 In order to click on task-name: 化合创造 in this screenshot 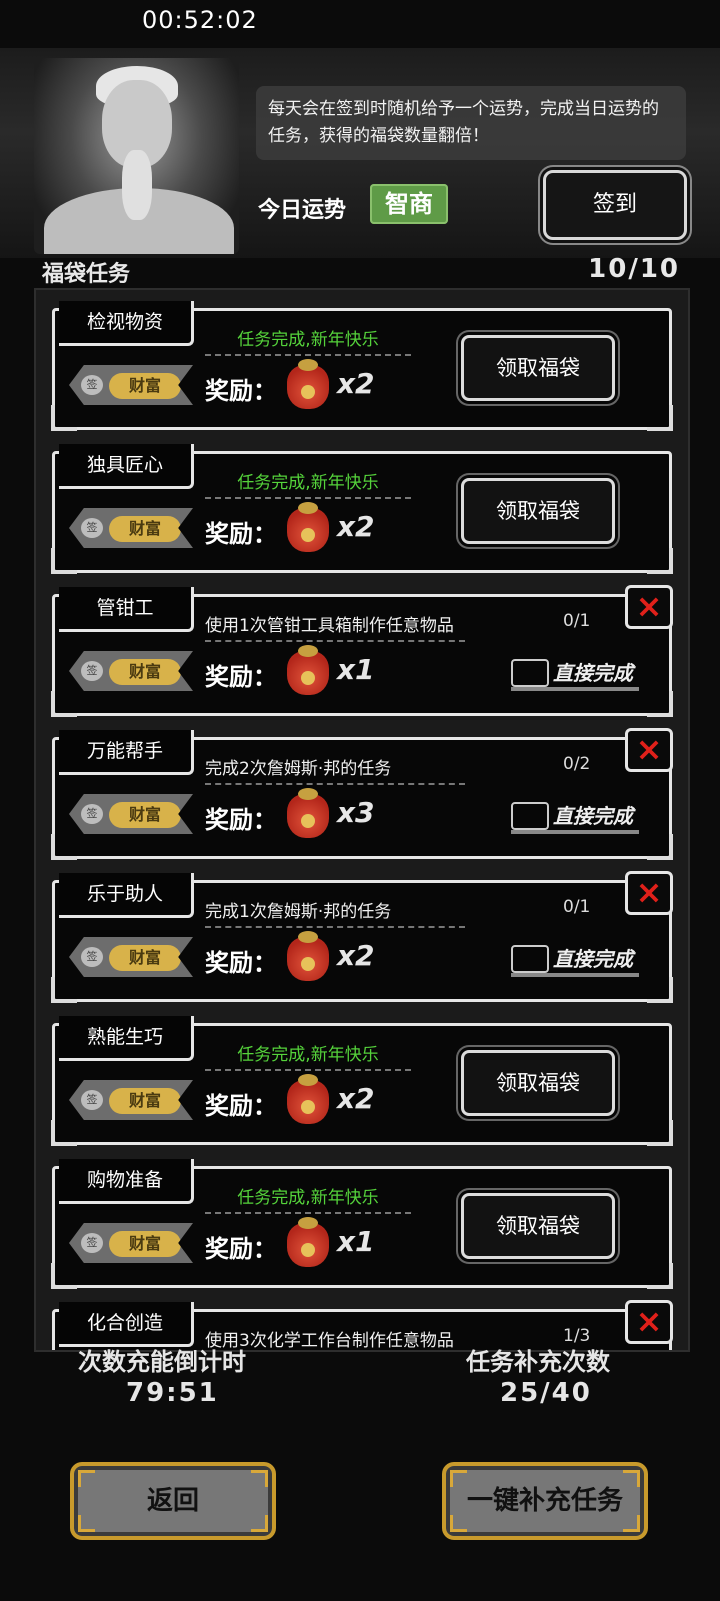, I will do `click(126, 1324)`.